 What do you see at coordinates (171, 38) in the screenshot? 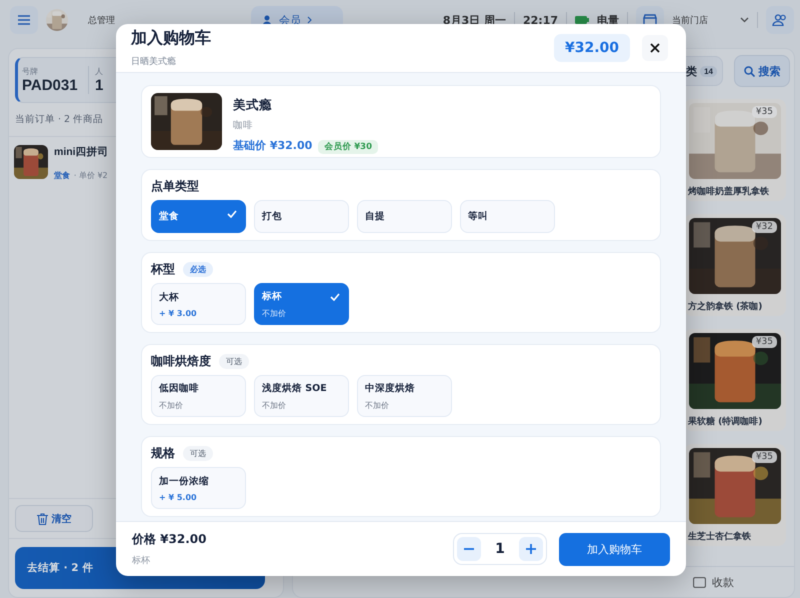
I see `dialog-title: 加入购物车` at bounding box center [171, 38].